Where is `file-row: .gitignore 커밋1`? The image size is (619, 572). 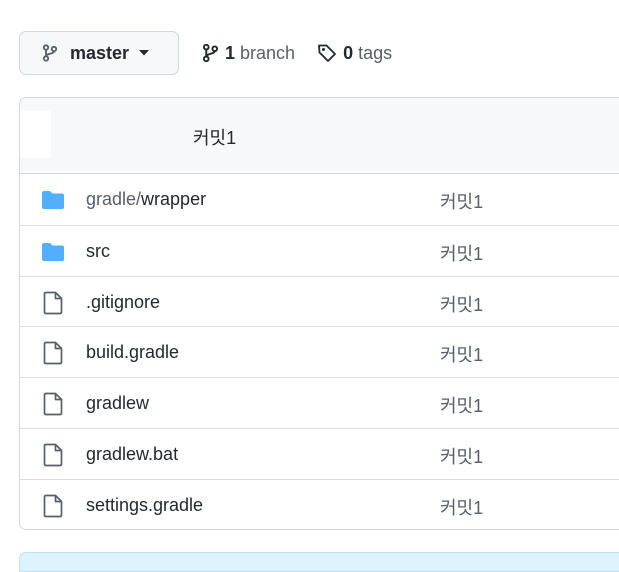
file-row: .gitignore 커밋1 is located at coordinates (319, 301).